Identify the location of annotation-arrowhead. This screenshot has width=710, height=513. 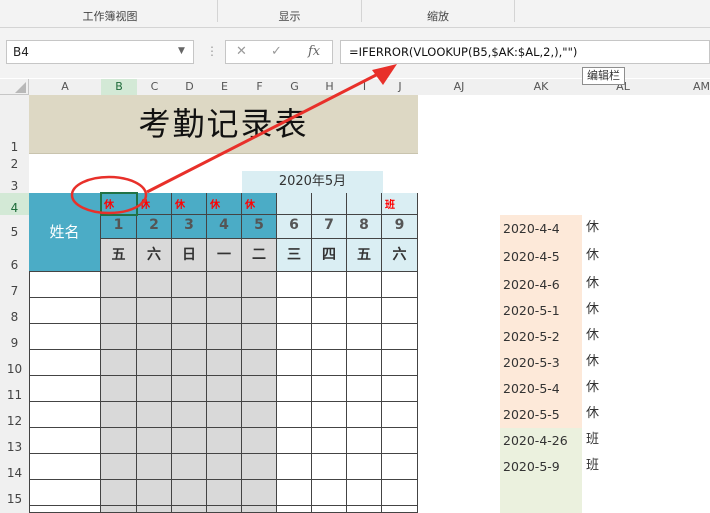
(384, 74).